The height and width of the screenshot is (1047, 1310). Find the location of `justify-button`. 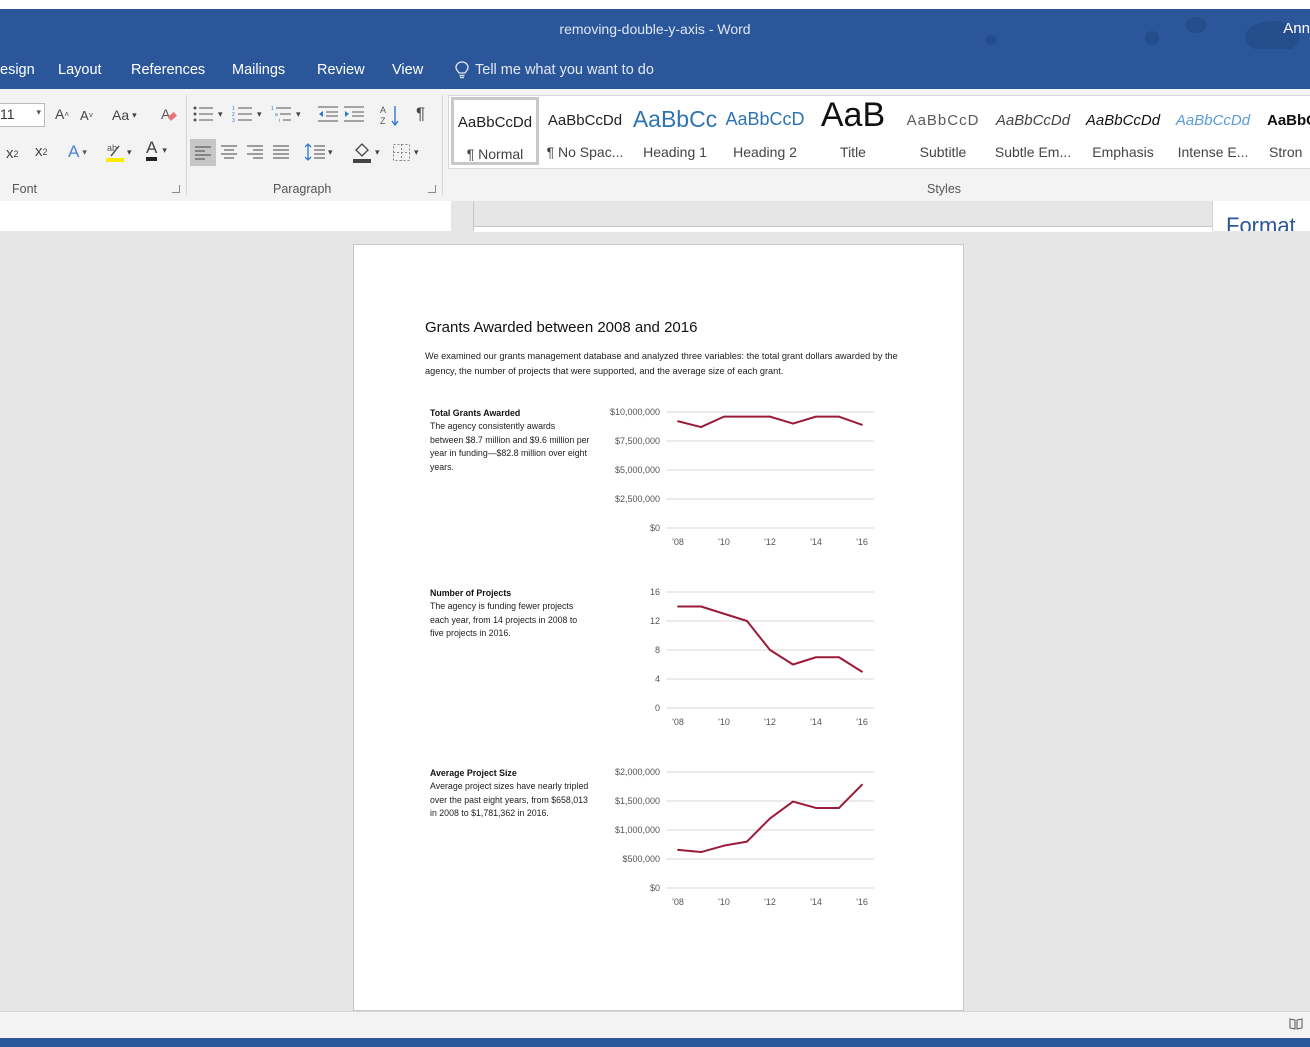

justify-button is located at coordinates (281, 152).